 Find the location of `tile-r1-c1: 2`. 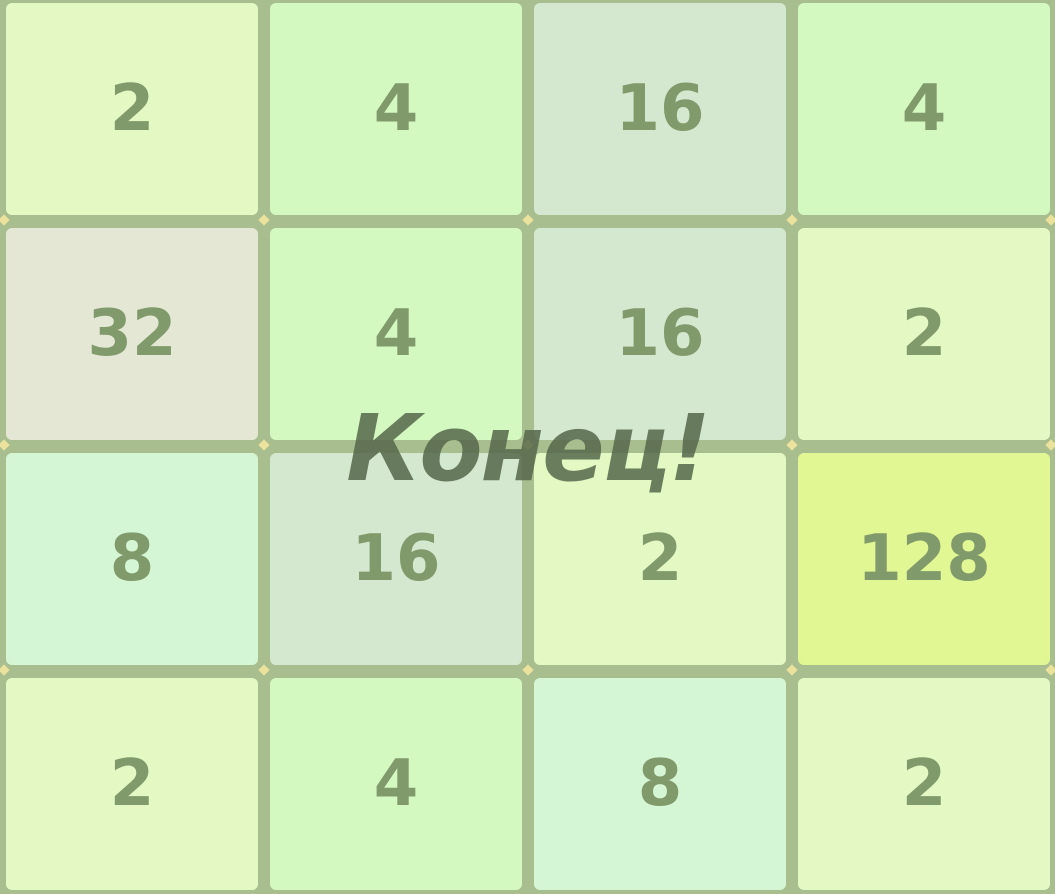

tile-r1-c1: 2 is located at coordinates (132, 109).